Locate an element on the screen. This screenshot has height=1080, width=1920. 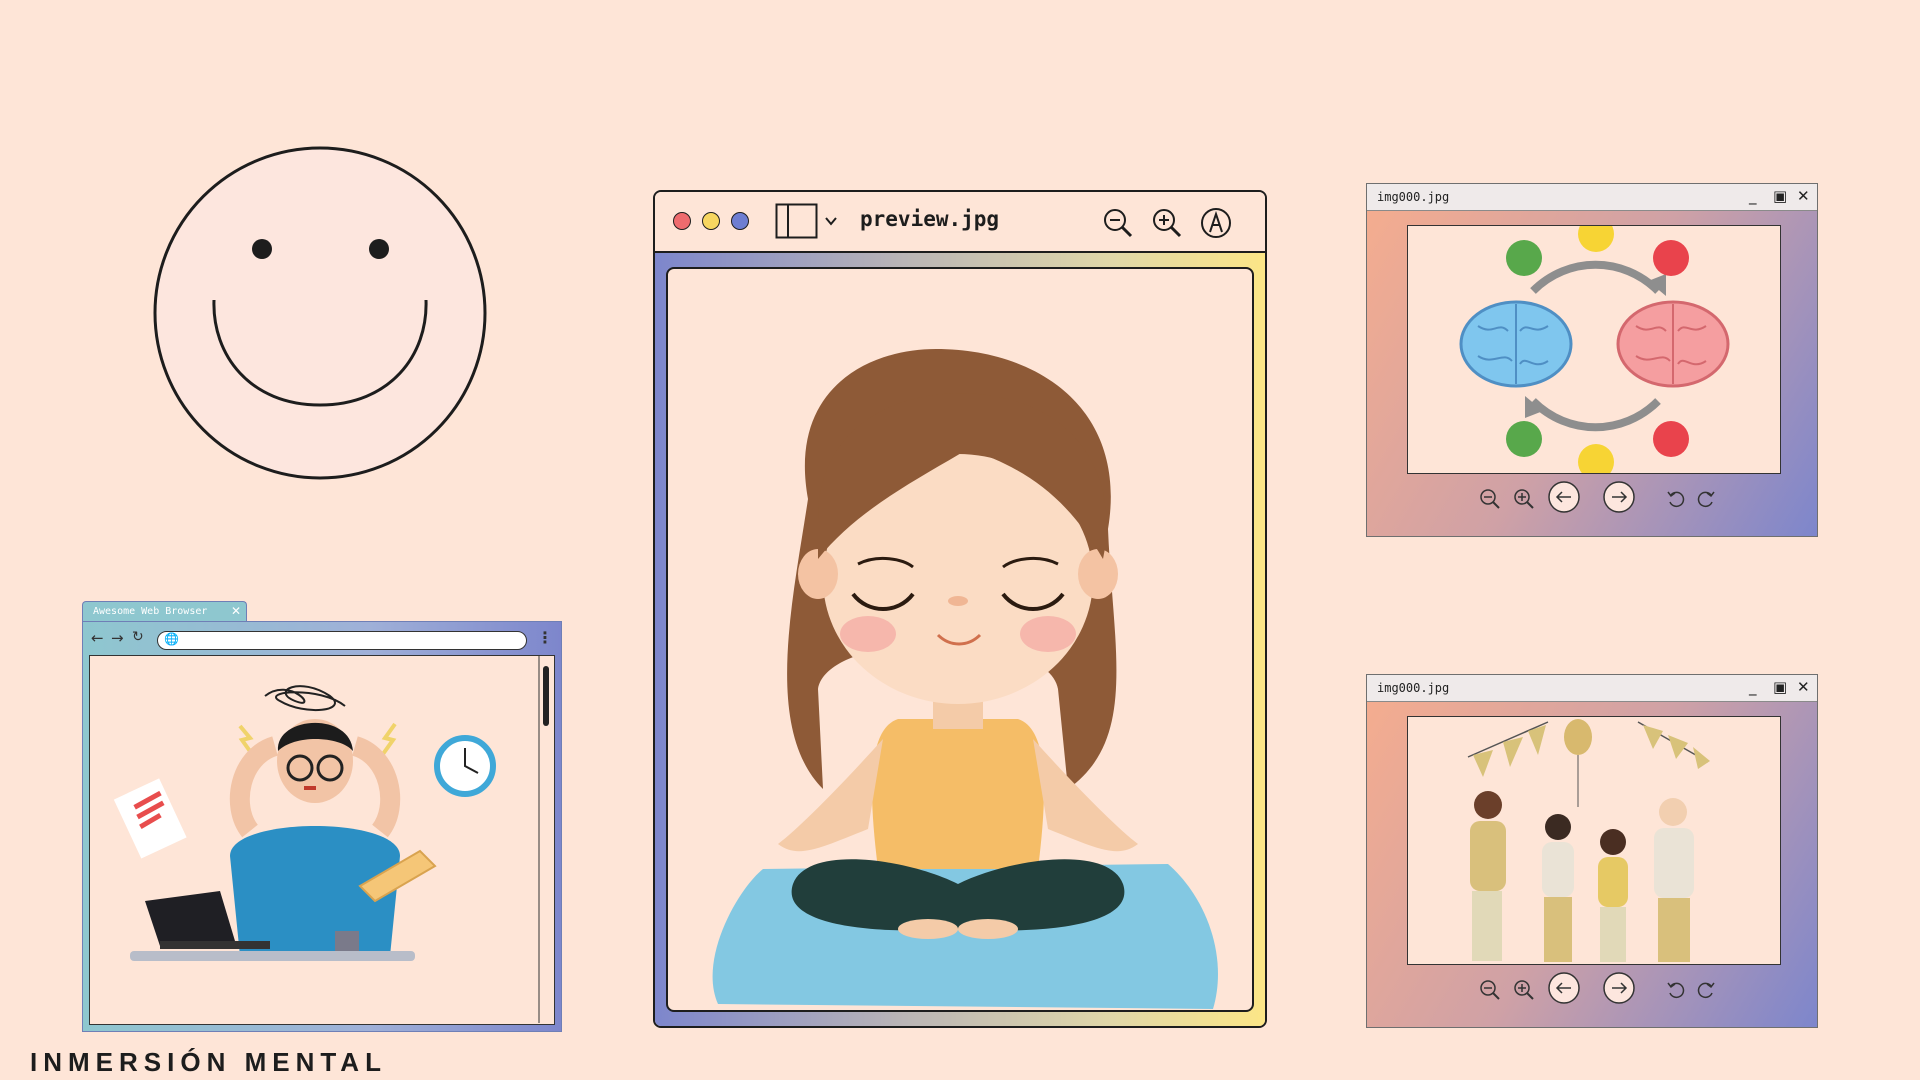
stressed-man-illustration is located at coordinates (331, 839).